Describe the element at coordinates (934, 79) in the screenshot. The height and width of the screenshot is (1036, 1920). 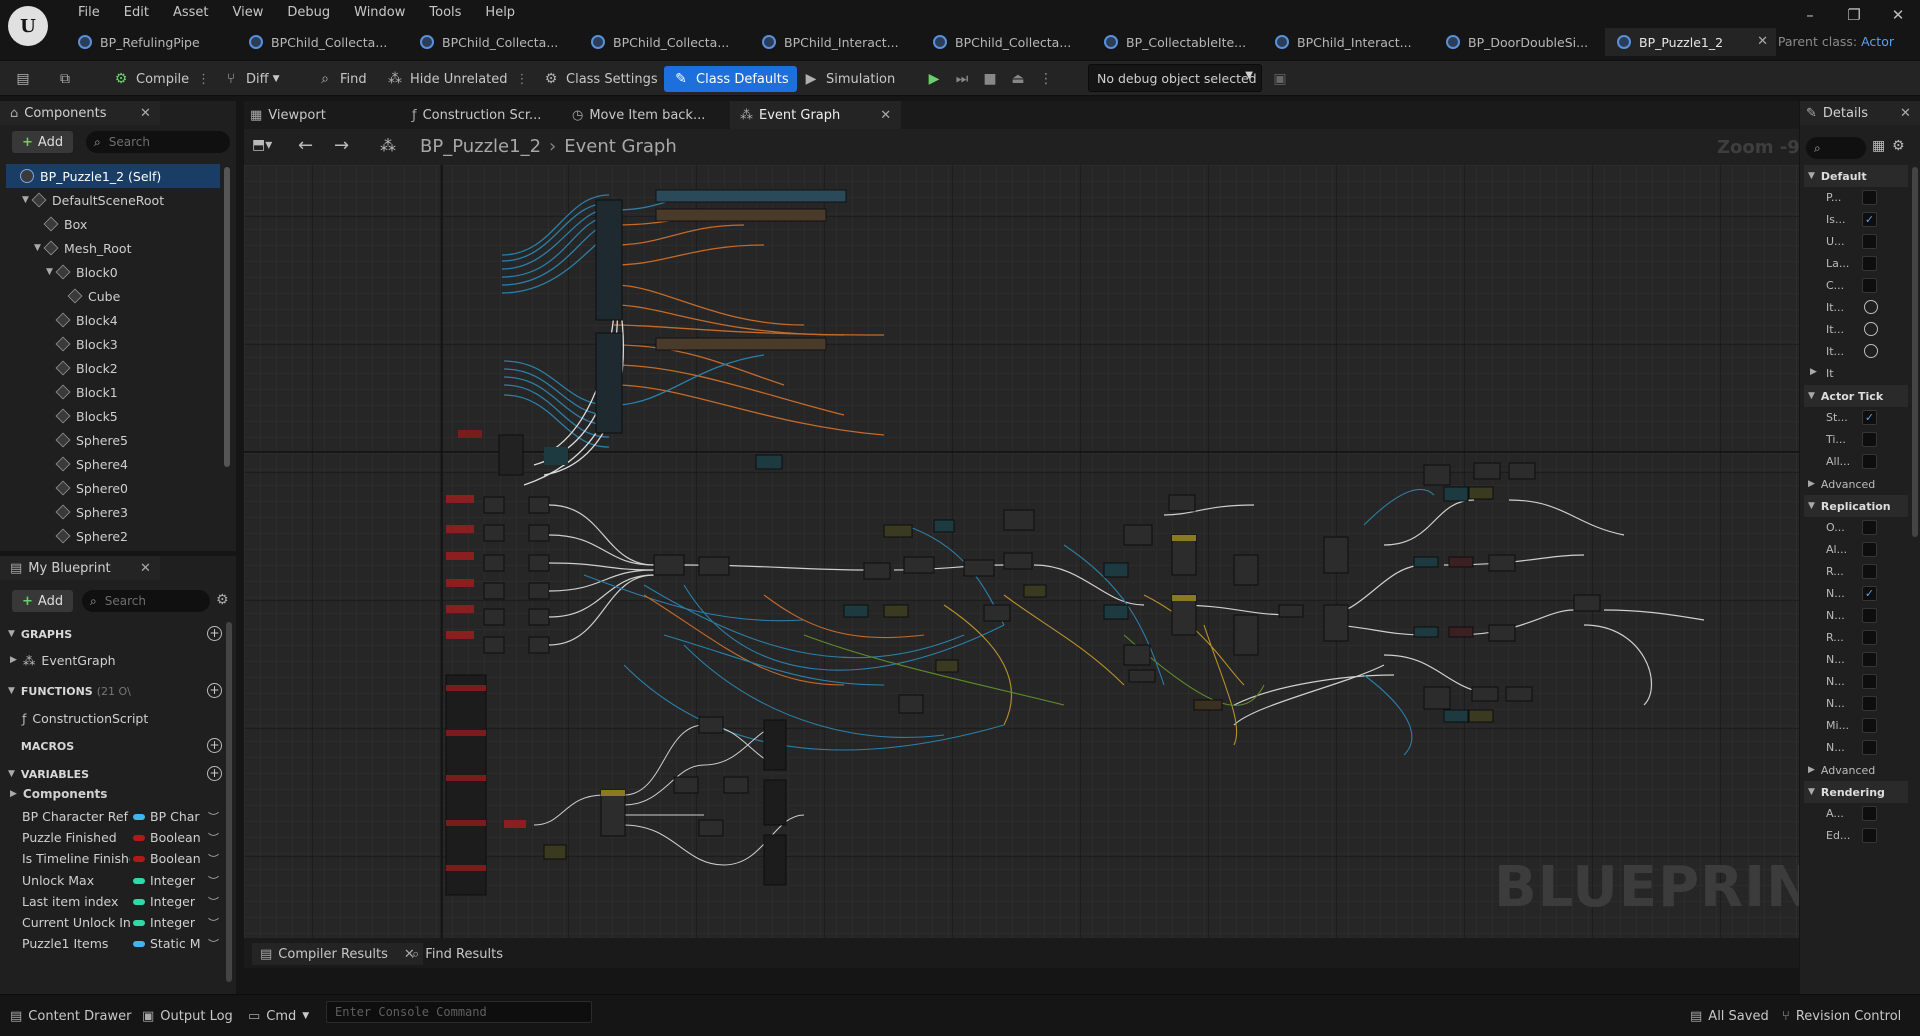
I see `play-button: ▶` at that location.